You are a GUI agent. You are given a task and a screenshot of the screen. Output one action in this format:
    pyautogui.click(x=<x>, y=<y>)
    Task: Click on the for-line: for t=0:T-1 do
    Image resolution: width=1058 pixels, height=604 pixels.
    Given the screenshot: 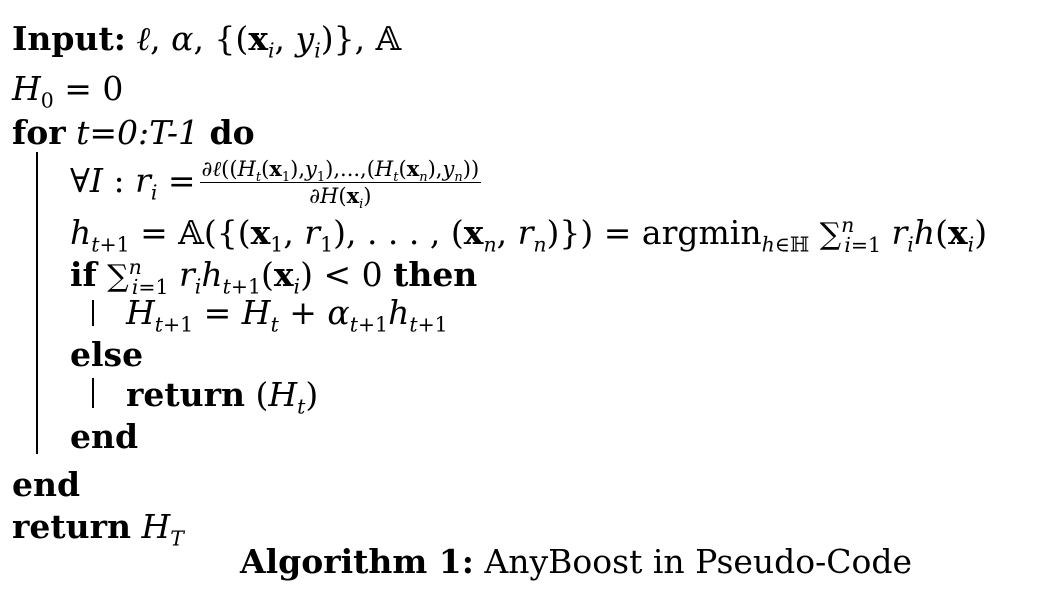 What is the action you would take?
    pyautogui.click(x=133, y=132)
    